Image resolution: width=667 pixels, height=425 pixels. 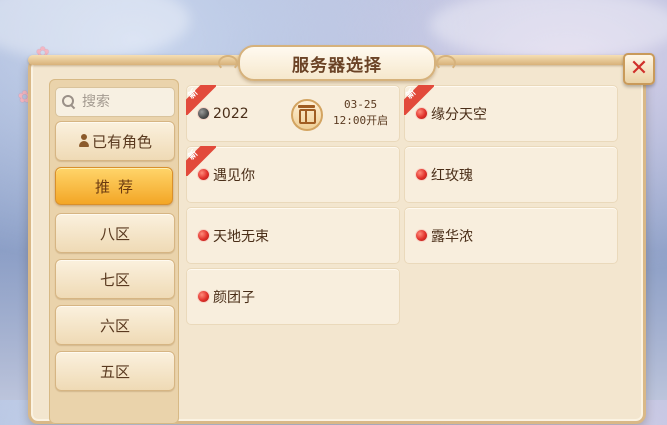 I want to click on sidebar-item-zone-7: 七区, so click(x=115, y=279).